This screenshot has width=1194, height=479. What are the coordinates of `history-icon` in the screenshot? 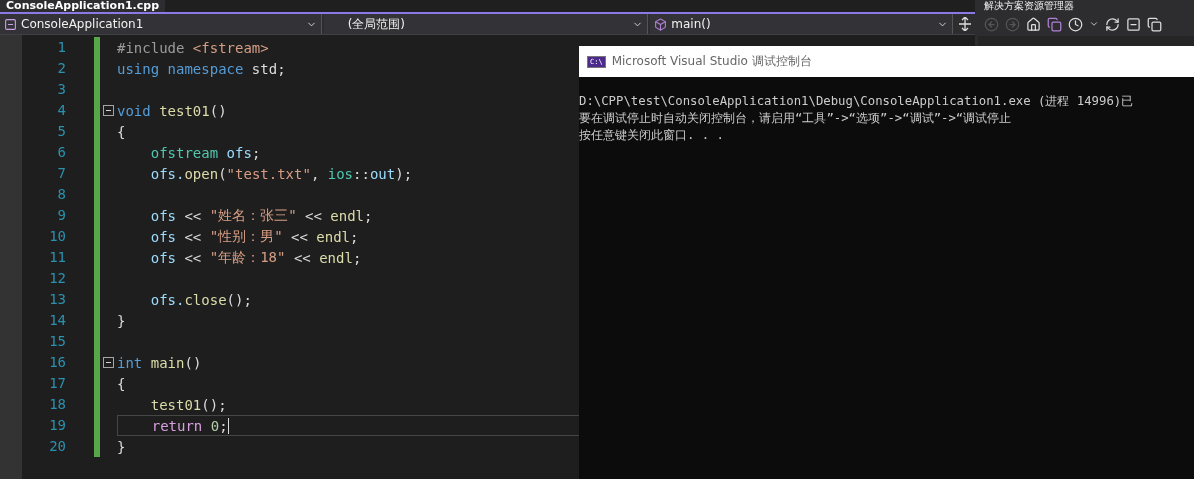 It's located at (1075, 24).